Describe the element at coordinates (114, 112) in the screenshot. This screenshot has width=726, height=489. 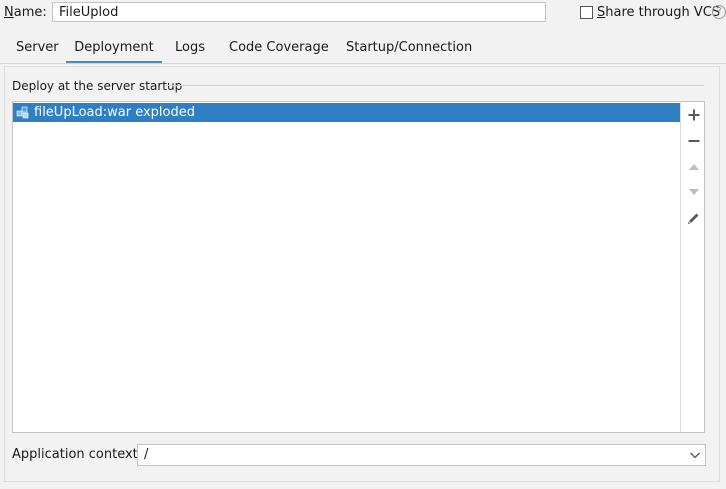
I see `list-item-label: fileUpLoad:war exploded` at that location.